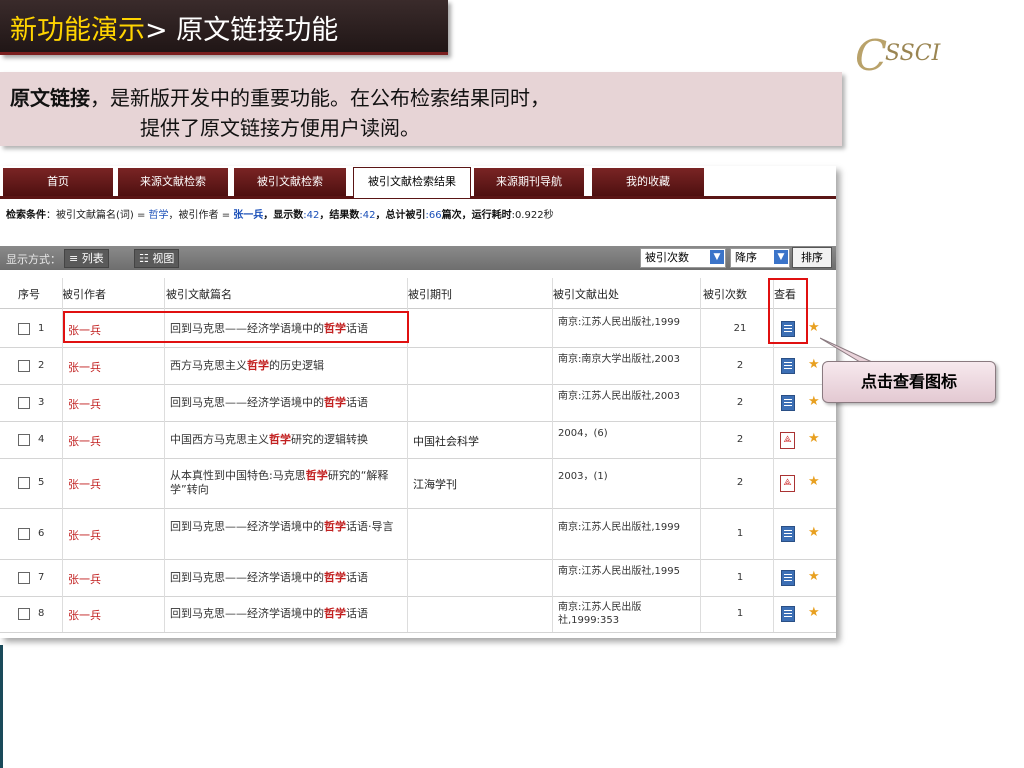  What do you see at coordinates (287, 440) in the screenshot?
I see `row-title-link: 中国西方马克思主义哲学研究的逻辑转换` at bounding box center [287, 440].